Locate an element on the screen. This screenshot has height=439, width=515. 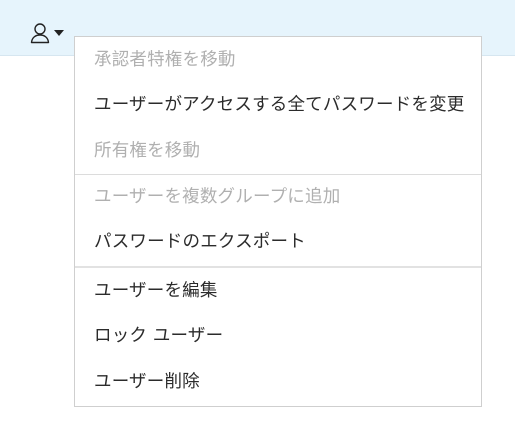
menu-item-add-user-to-groups: ユーザーを複数グループに追加 is located at coordinates (217, 197).